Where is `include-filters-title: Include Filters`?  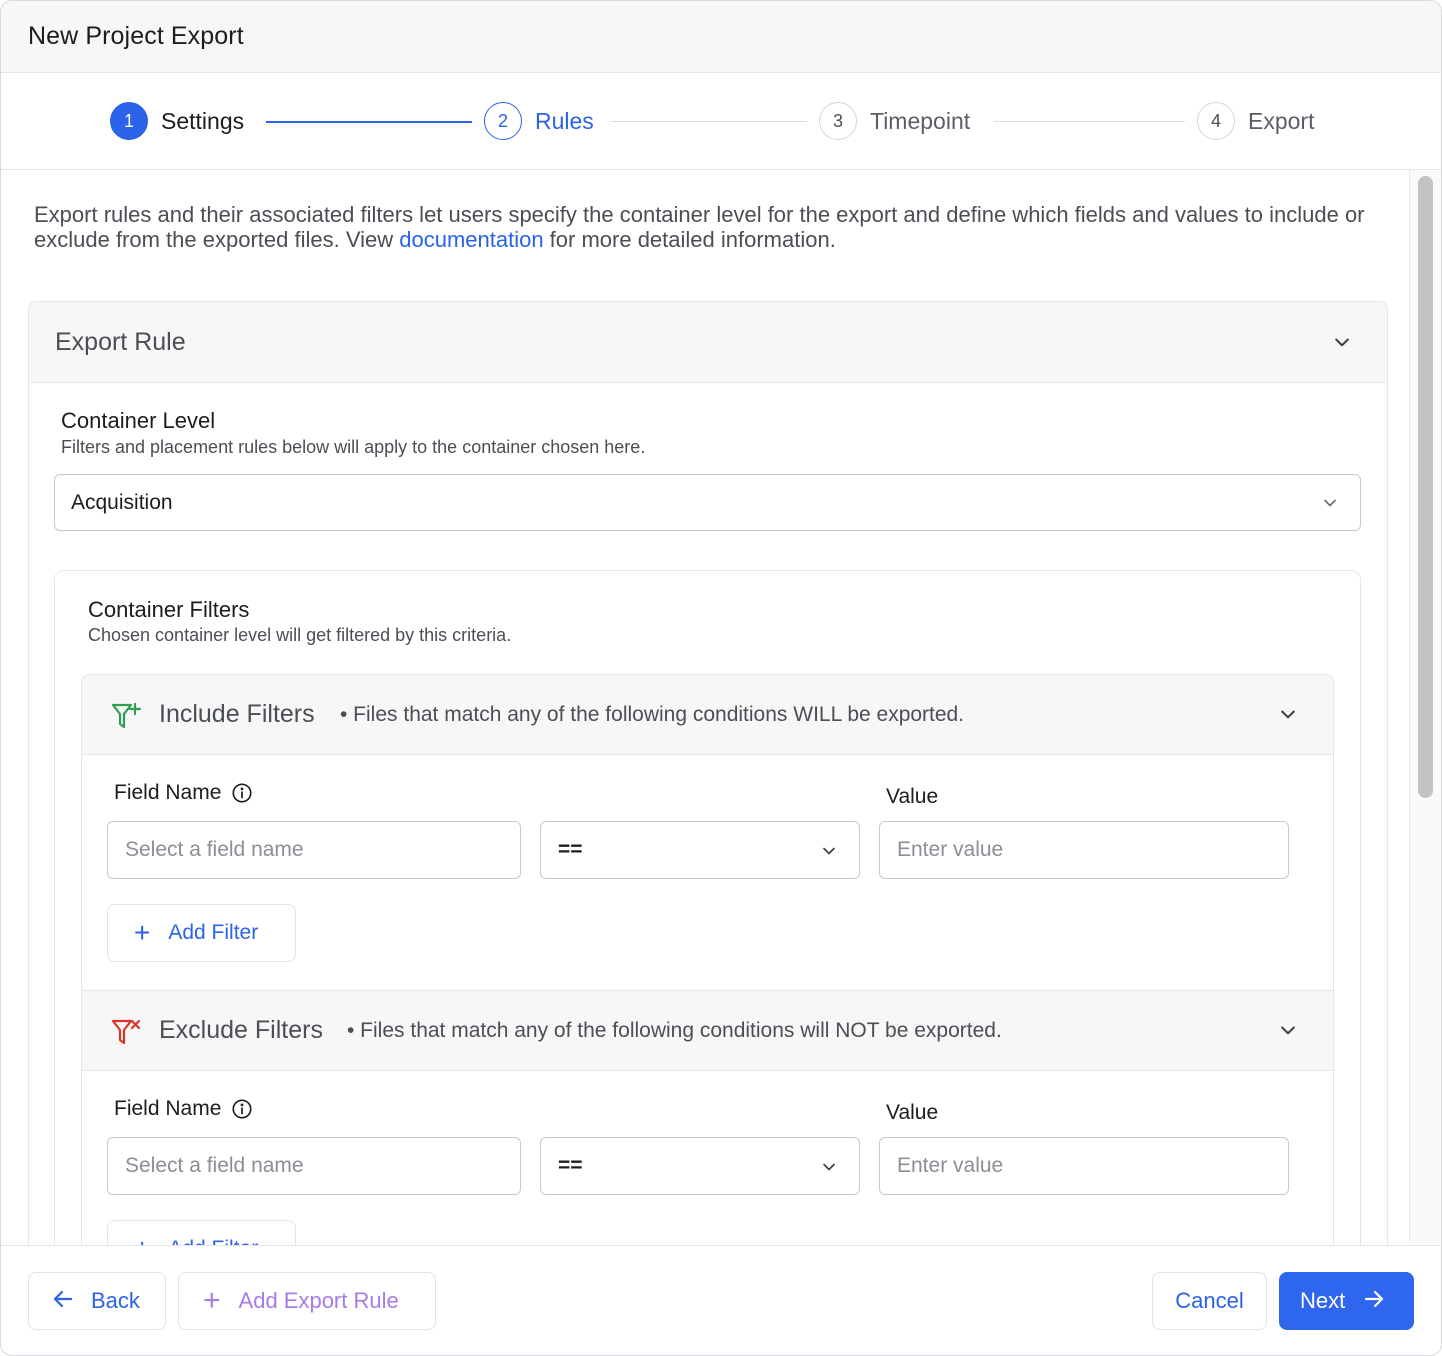
include-filters-title: Include Filters is located at coordinates (237, 714).